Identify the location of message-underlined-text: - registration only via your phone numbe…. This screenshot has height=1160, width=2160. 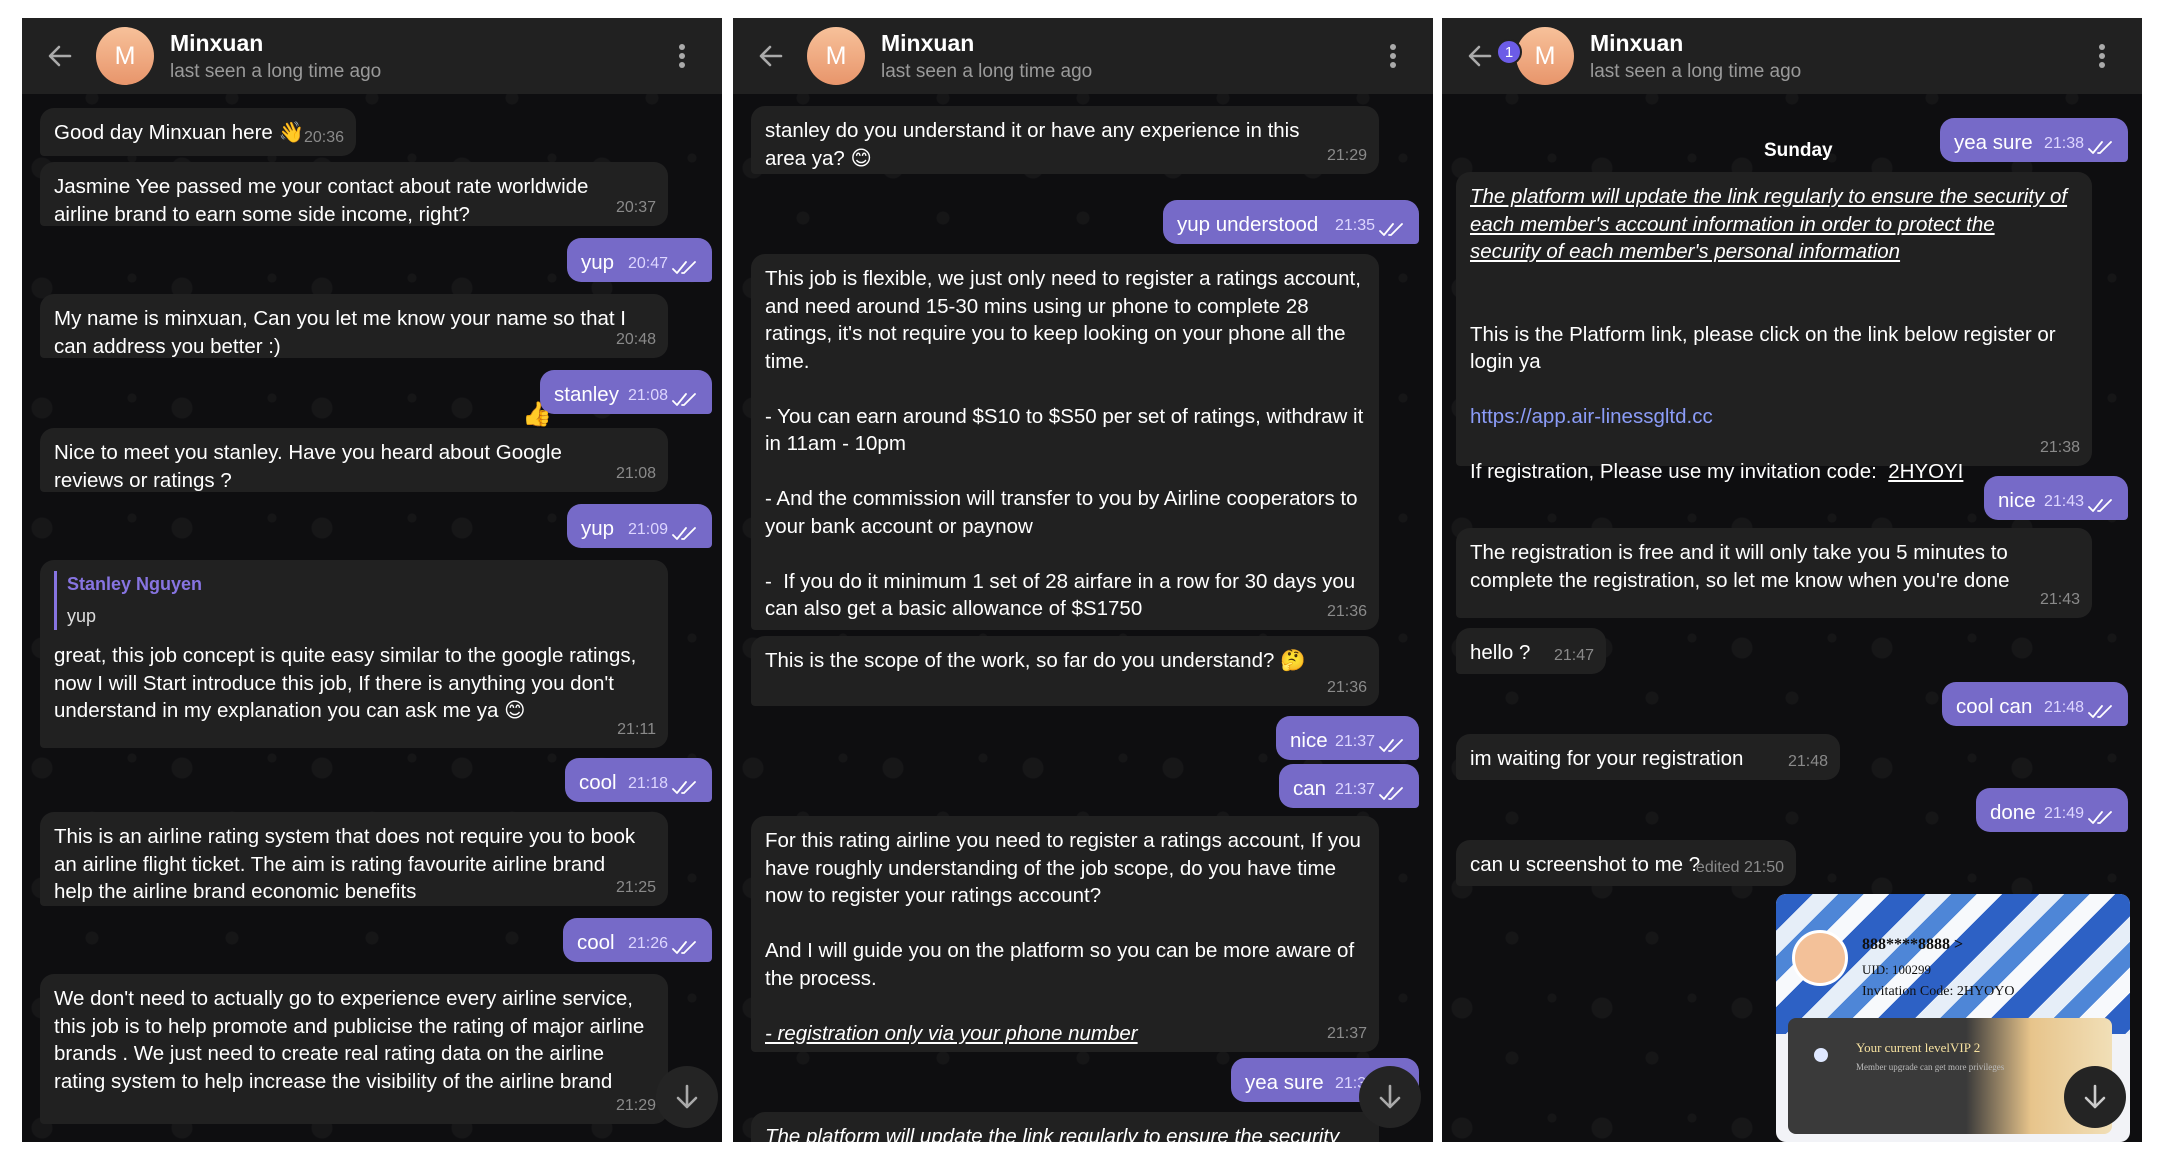
(1065, 1034).